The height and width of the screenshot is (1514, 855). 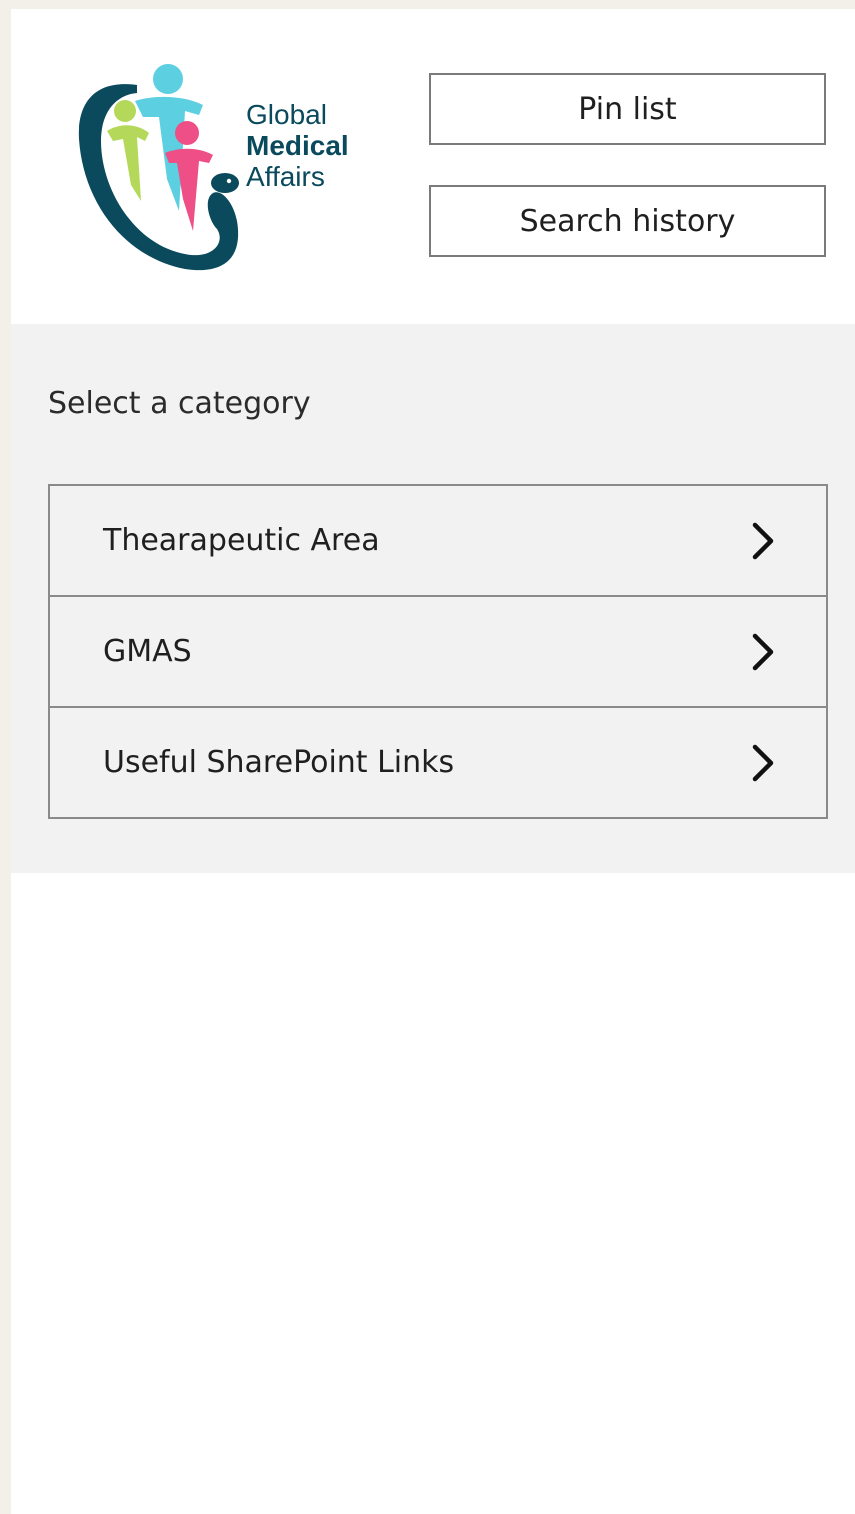 What do you see at coordinates (285, 176) in the screenshot?
I see `logo-line-affairs: Affairs` at bounding box center [285, 176].